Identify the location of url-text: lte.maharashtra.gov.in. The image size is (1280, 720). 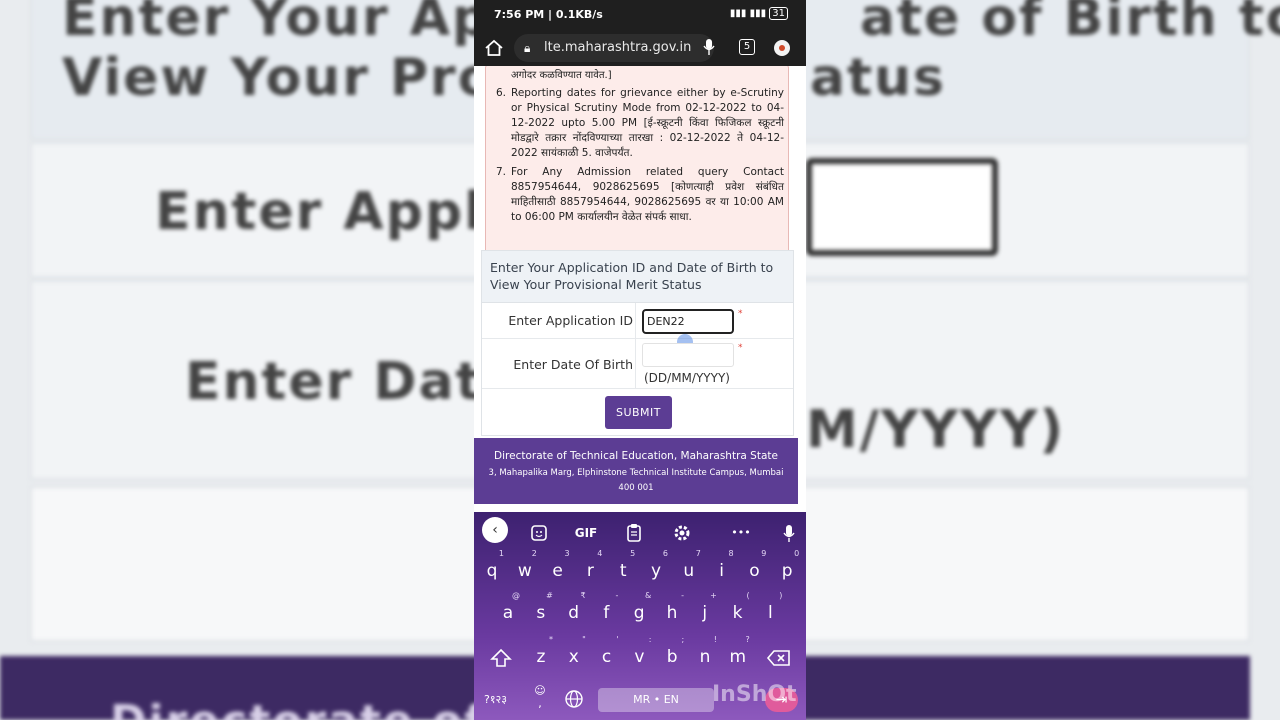
(617, 47).